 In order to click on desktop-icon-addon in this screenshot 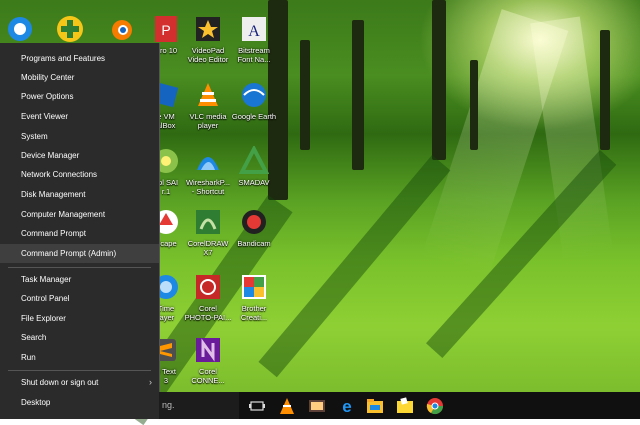, I will do `click(70, 29)`.